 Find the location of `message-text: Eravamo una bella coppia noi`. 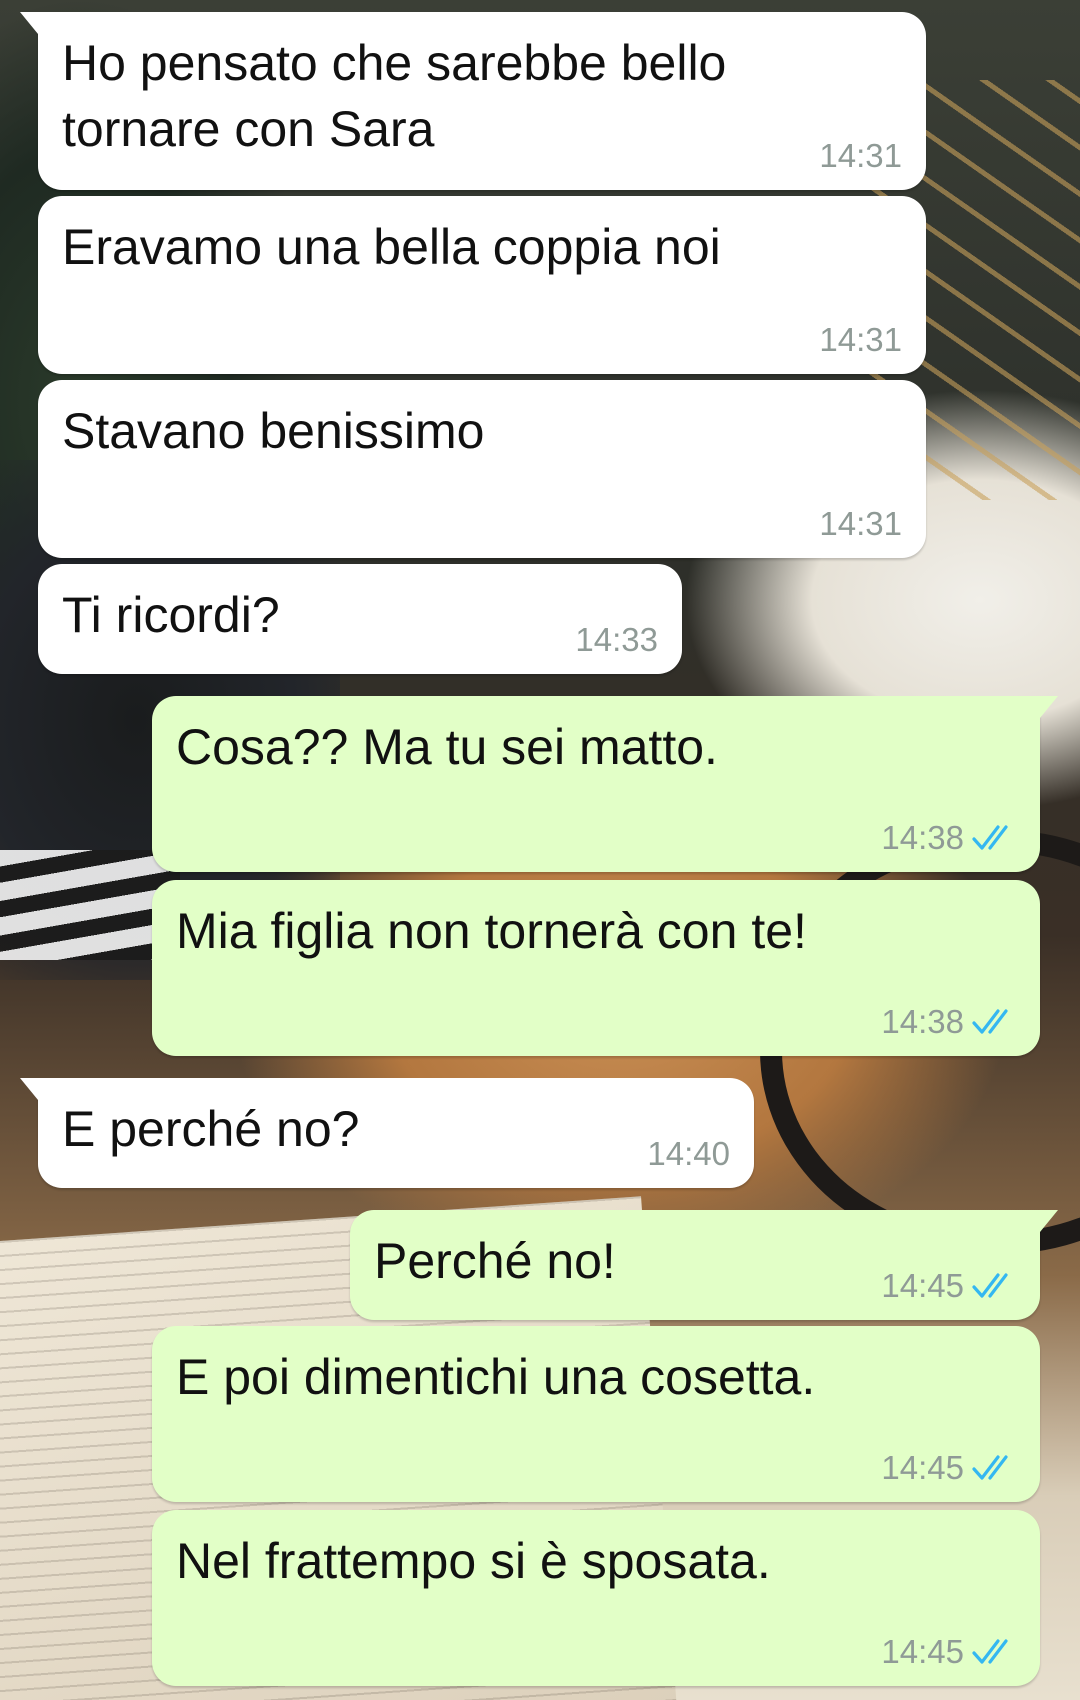

message-text: Eravamo una bella coppia noi is located at coordinates (391, 247).